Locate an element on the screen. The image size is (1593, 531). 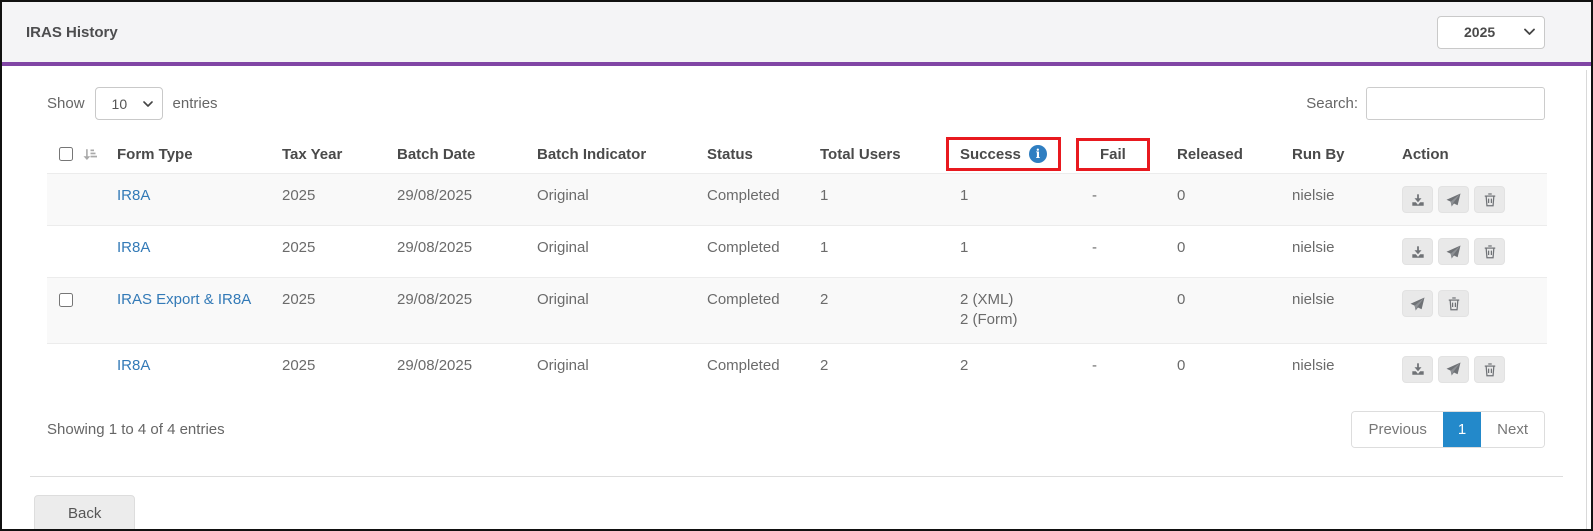
scrollbar-track is located at coordinates (1586, 299).